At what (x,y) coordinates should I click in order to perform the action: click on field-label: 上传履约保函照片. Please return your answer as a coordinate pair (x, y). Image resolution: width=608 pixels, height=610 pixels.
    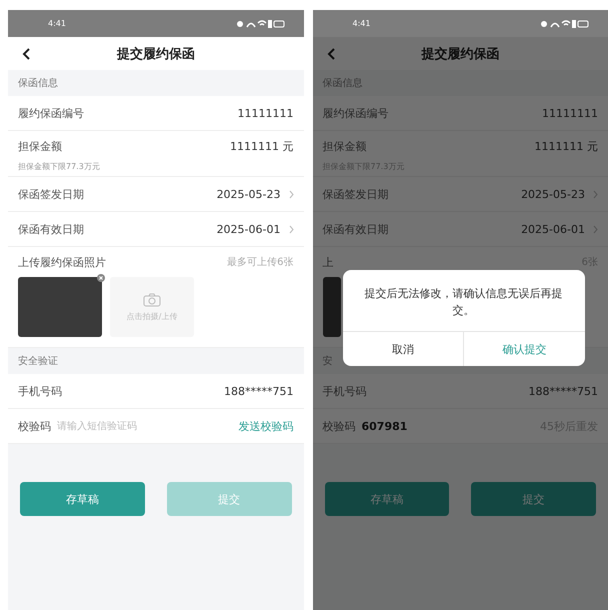
    Looking at the image, I should click on (62, 262).